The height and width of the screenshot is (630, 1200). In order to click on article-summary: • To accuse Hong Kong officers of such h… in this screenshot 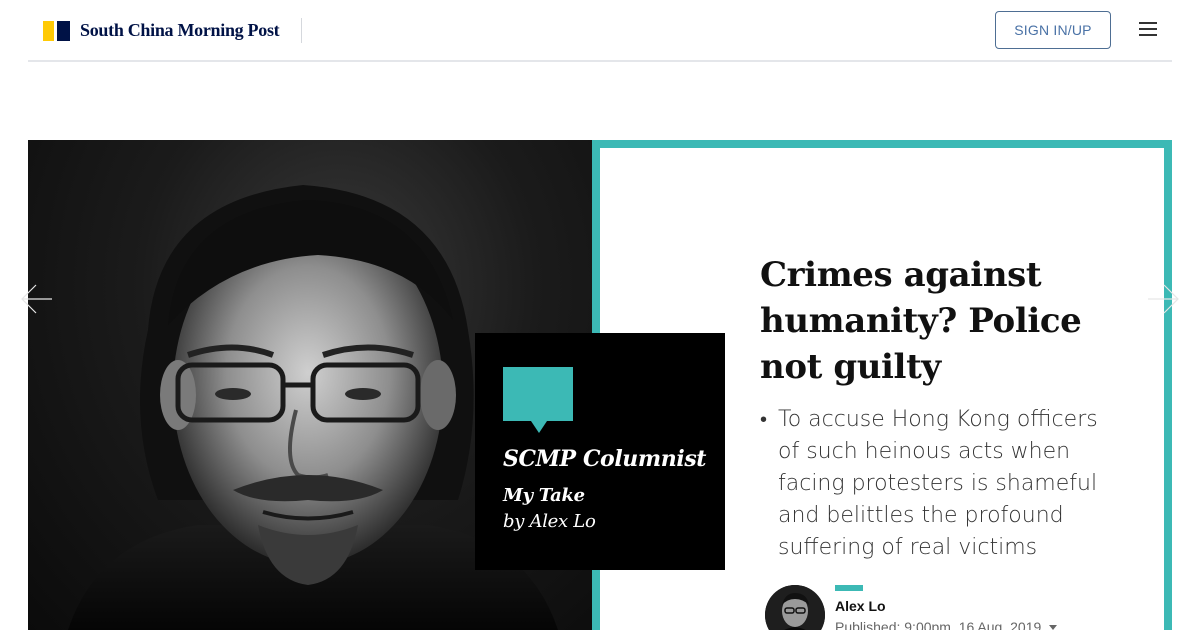, I will do `click(935, 484)`.